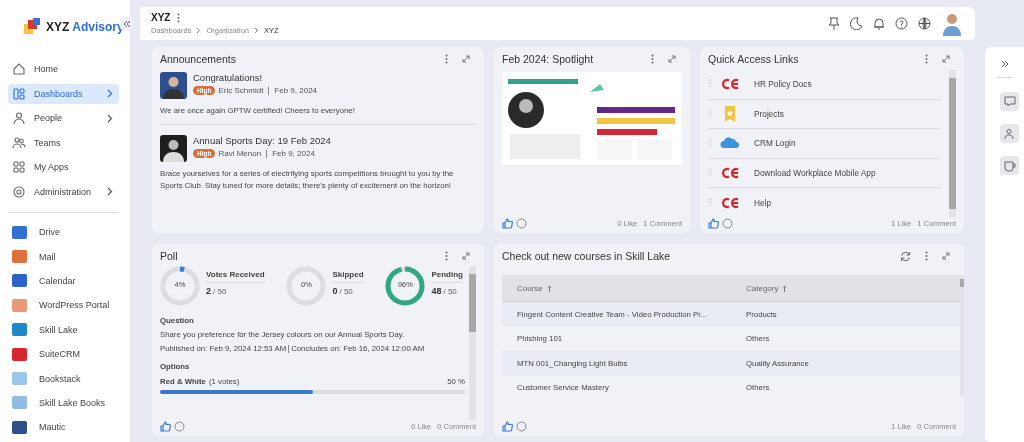 The height and width of the screenshot is (442, 1024). What do you see at coordinates (71, 378) in the screenshot?
I see `app-item: Bookstack` at bounding box center [71, 378].